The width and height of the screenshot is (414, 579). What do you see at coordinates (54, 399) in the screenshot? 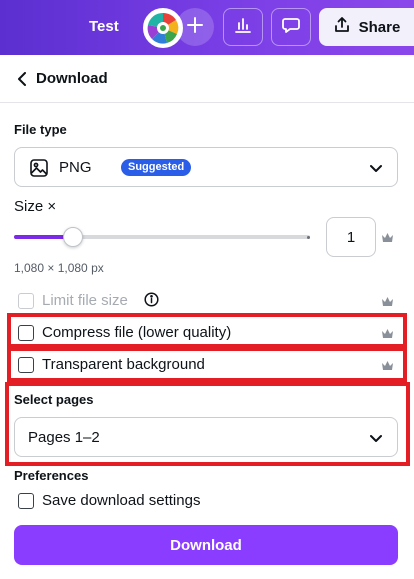
I see `select-pages-label: Select pages` at bounding box center [54, 399].